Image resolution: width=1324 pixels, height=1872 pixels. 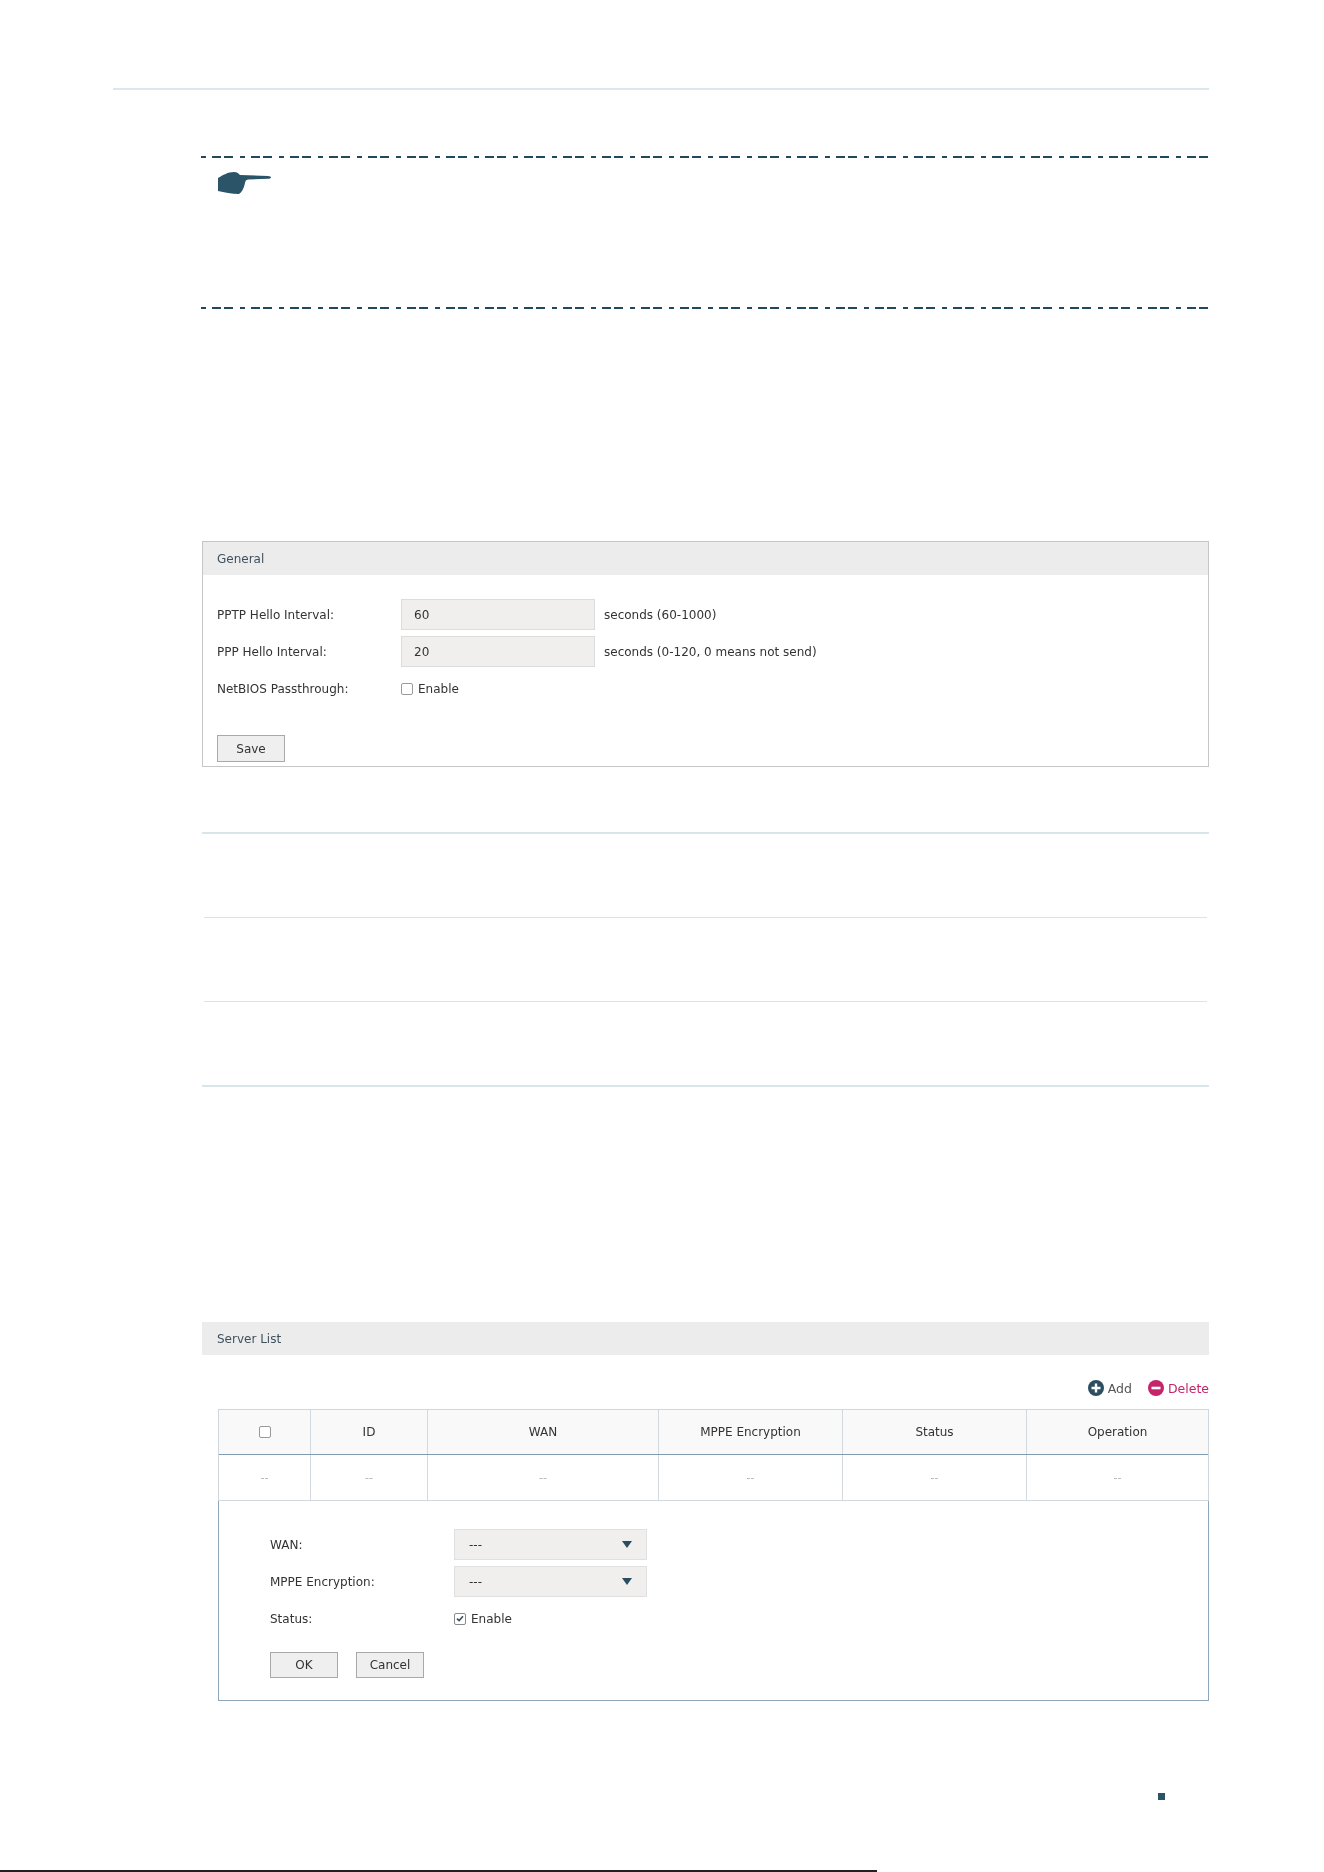 I want to click on hint-text: seconds (0-120, 0 means not send), so click(x=710, y=651).